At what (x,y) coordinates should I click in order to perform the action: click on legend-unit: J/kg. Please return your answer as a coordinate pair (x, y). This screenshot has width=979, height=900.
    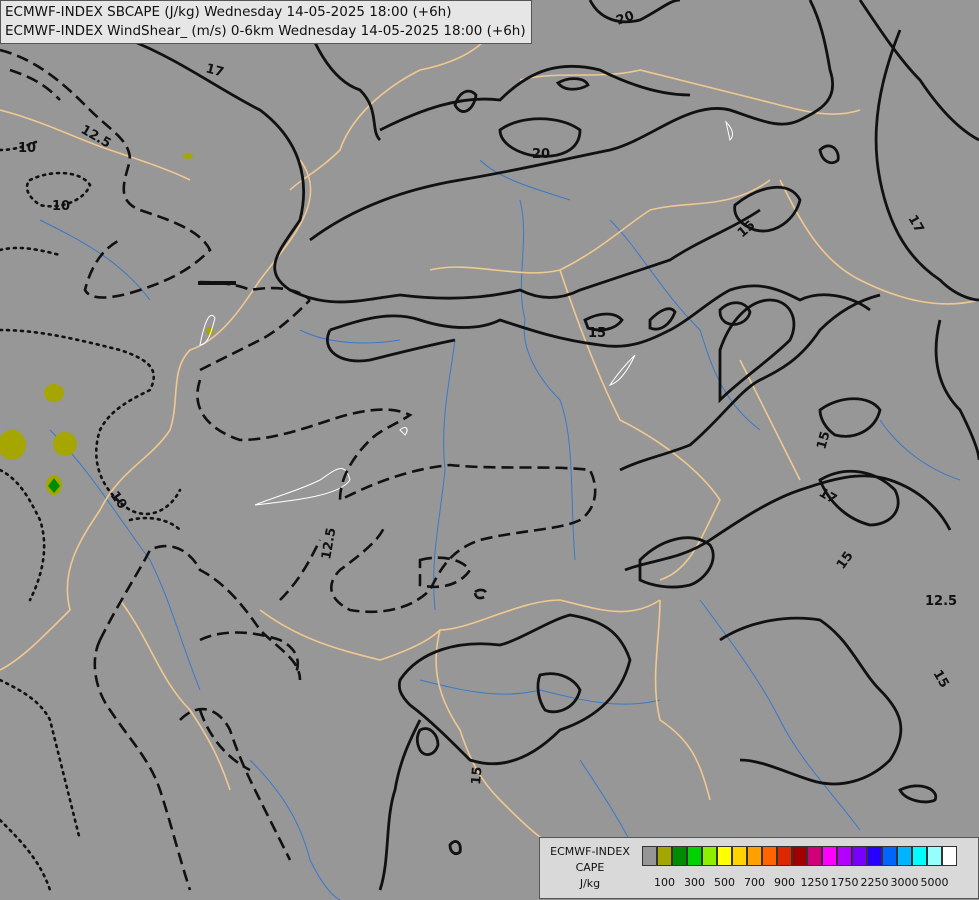
    Looking at the image, I should click on (590, 883).